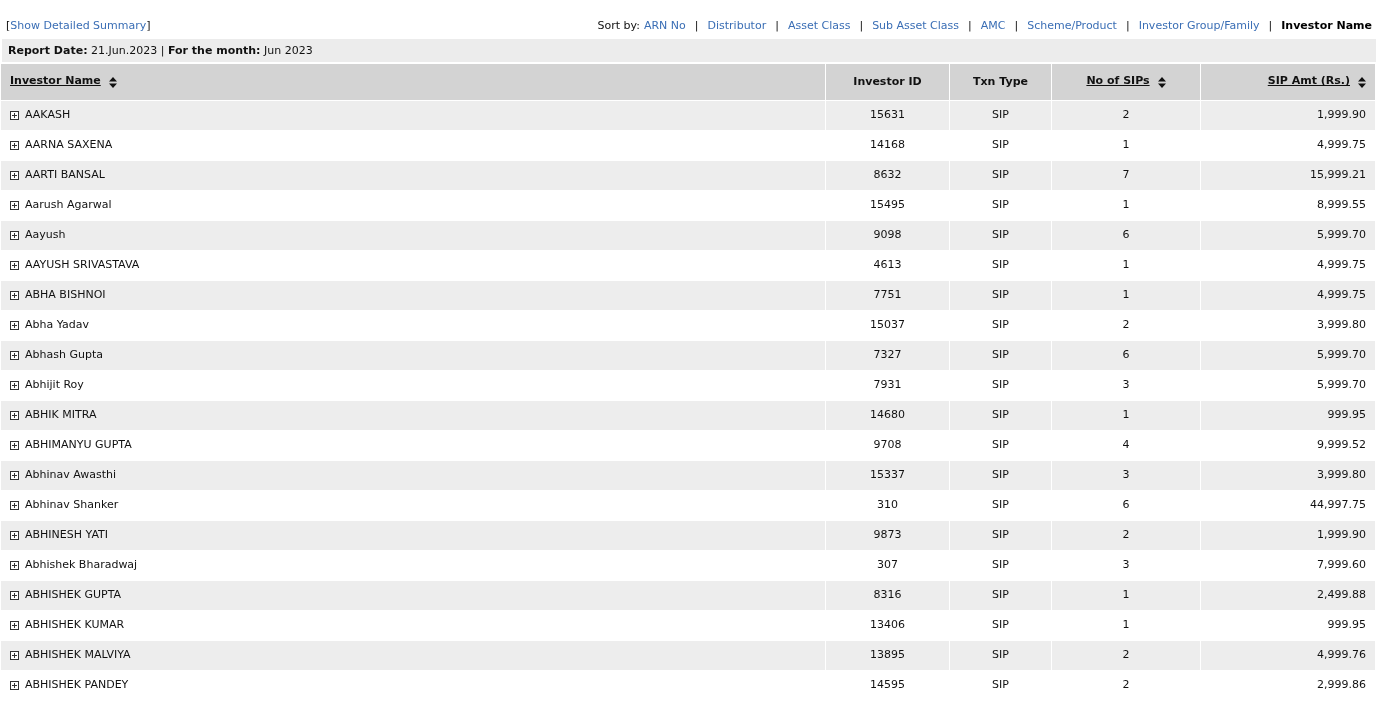  I want to click on investor-name: Aarush Agarwal, so click(68, 204).